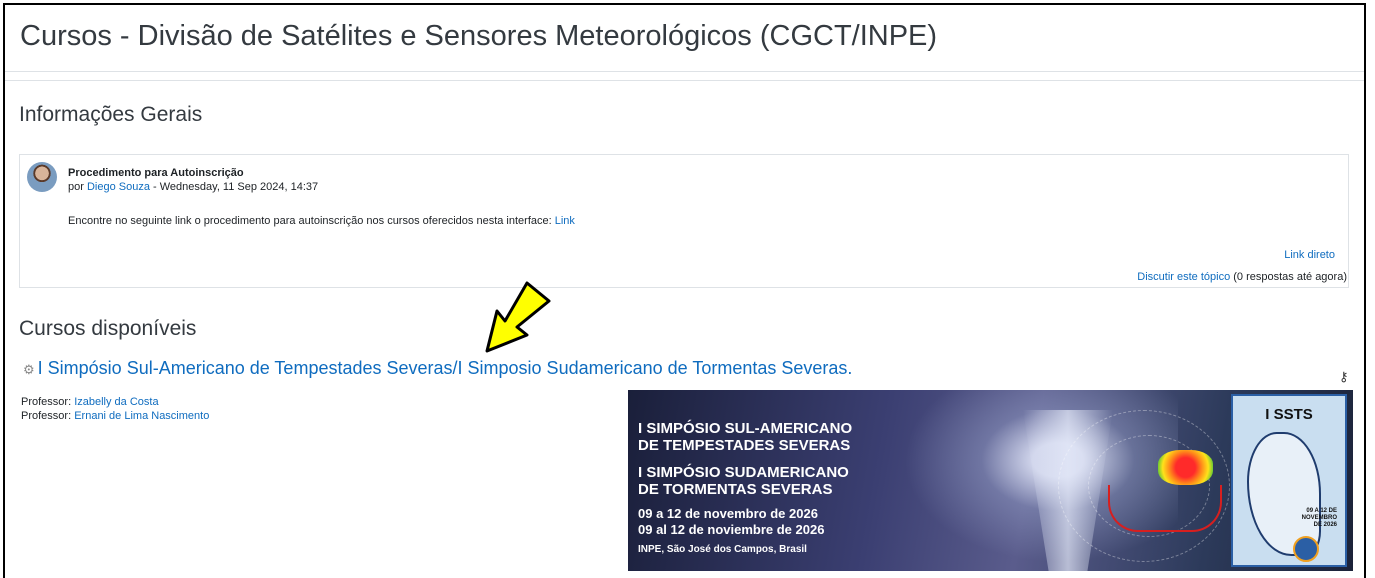  Describe the element at coordinates (722, 549) in the screenshot. I see `banner-location: INPE, São José dos Campos, Brasil` at that location.